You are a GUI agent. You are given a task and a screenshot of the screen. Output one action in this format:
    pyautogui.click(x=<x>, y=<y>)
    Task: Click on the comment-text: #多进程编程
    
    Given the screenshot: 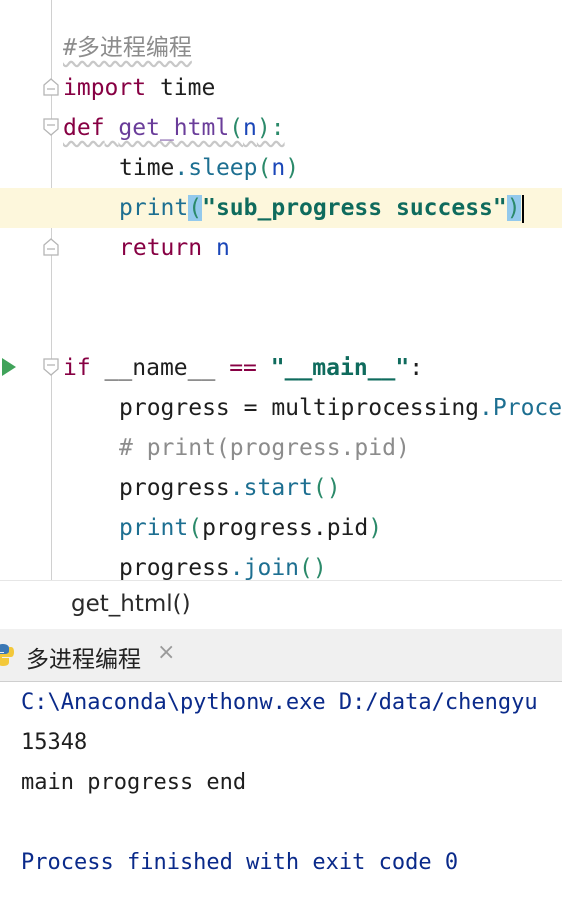 What is the action you would take?
    pyautogui.click(x=127, y=48)
    